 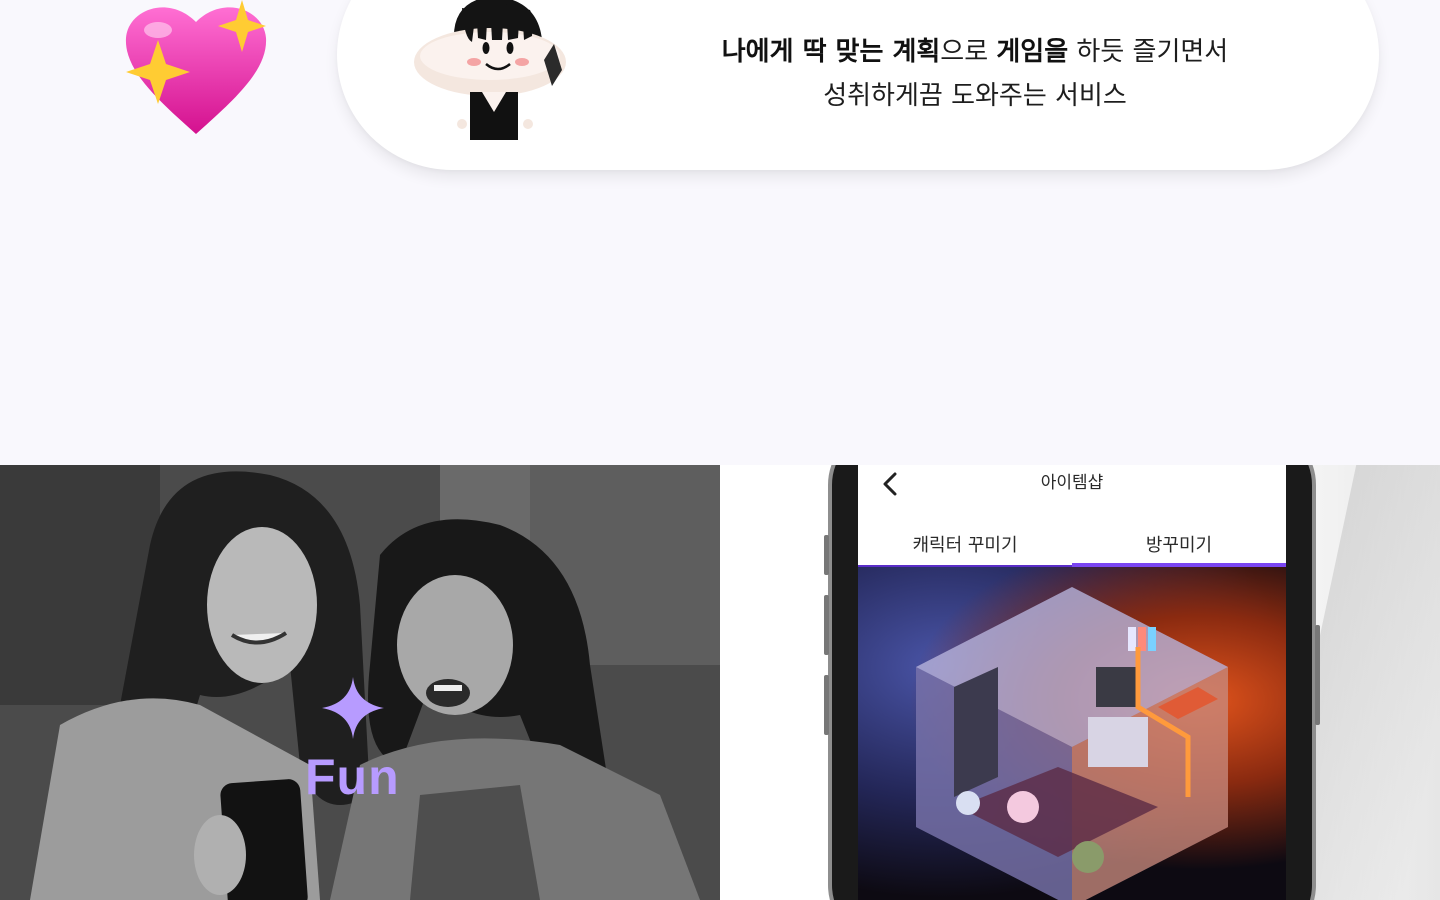 I want to click on tab-character-decor: 캐릭터 꾸미기, so click(x=965, y=544).